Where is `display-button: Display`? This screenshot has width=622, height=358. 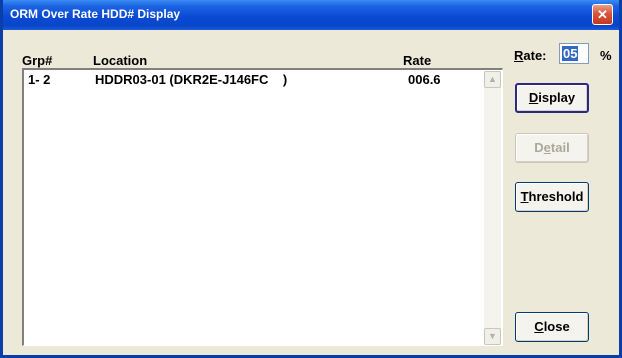 display-button: Display is located at coordinates (552, 98).